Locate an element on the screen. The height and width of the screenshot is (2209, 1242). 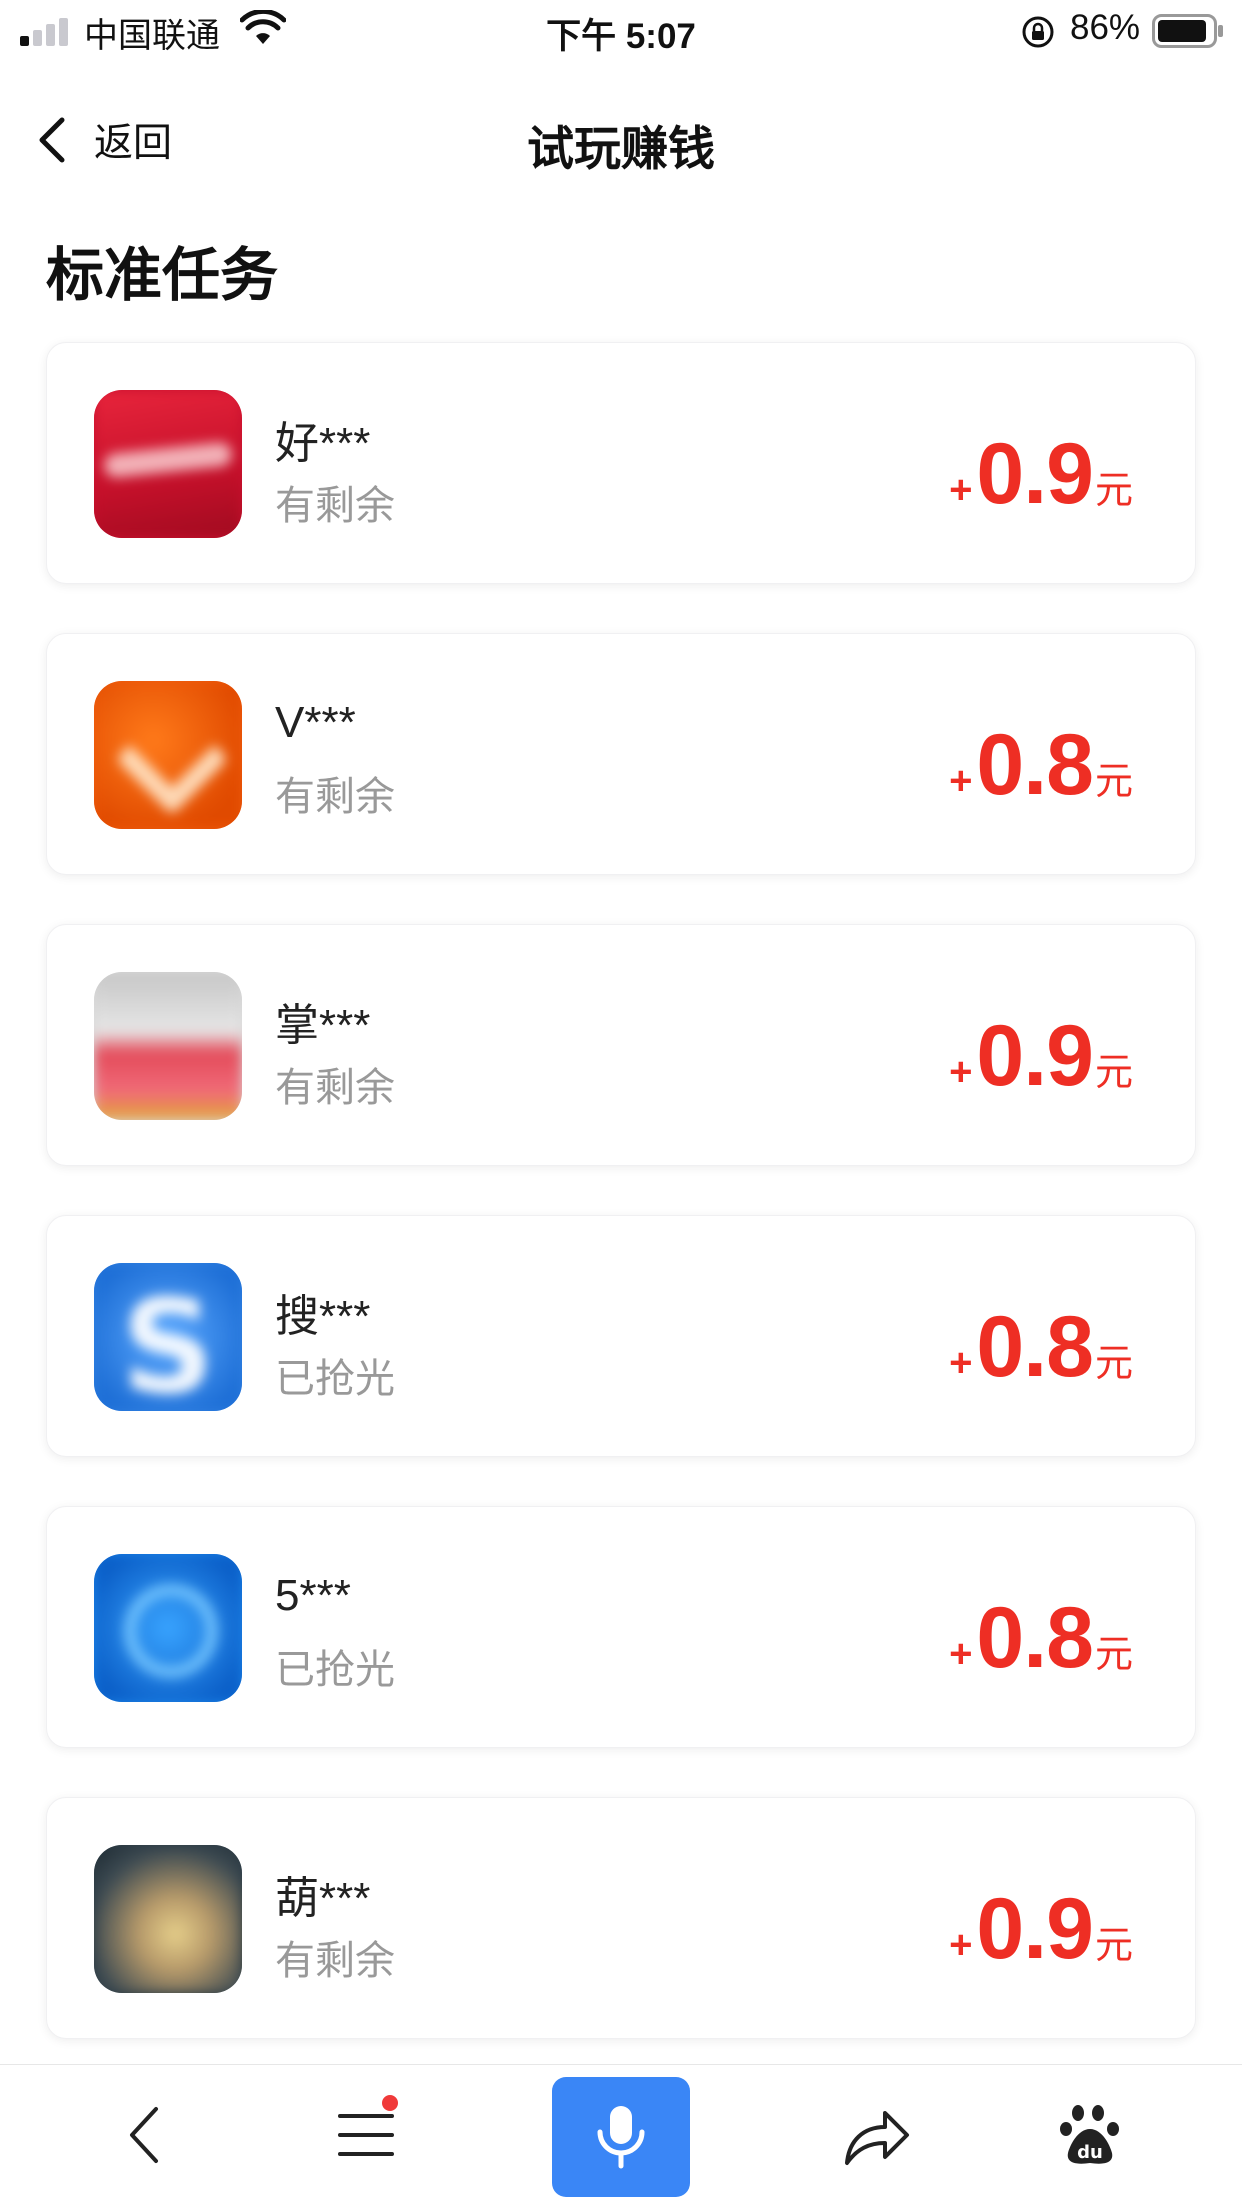
back-icon is located at coordinates (144, 2135).